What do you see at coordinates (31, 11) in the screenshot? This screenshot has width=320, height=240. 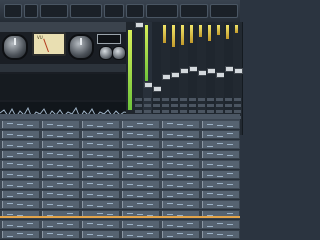 I see `transport-play-button` at bounding box center [31, 11].